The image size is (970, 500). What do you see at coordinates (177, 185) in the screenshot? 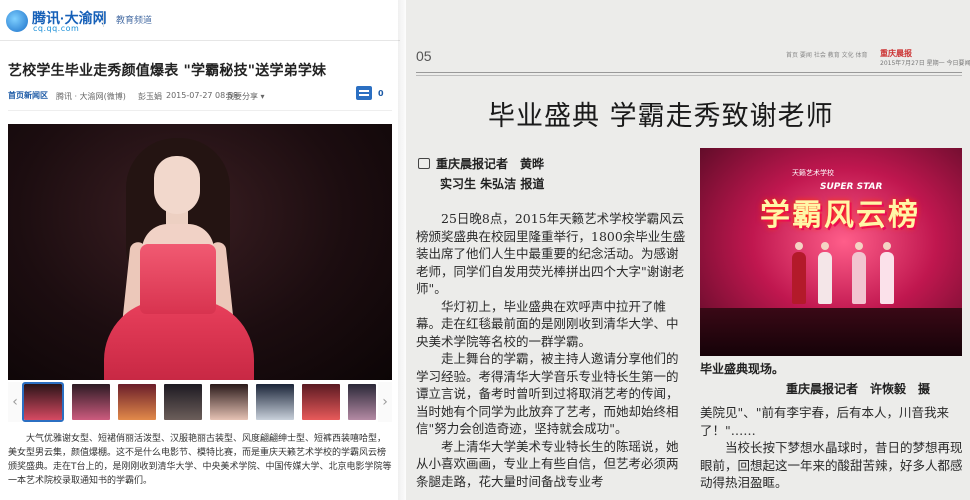
I see `photo-figure-face` at bounding box center [177, 185].